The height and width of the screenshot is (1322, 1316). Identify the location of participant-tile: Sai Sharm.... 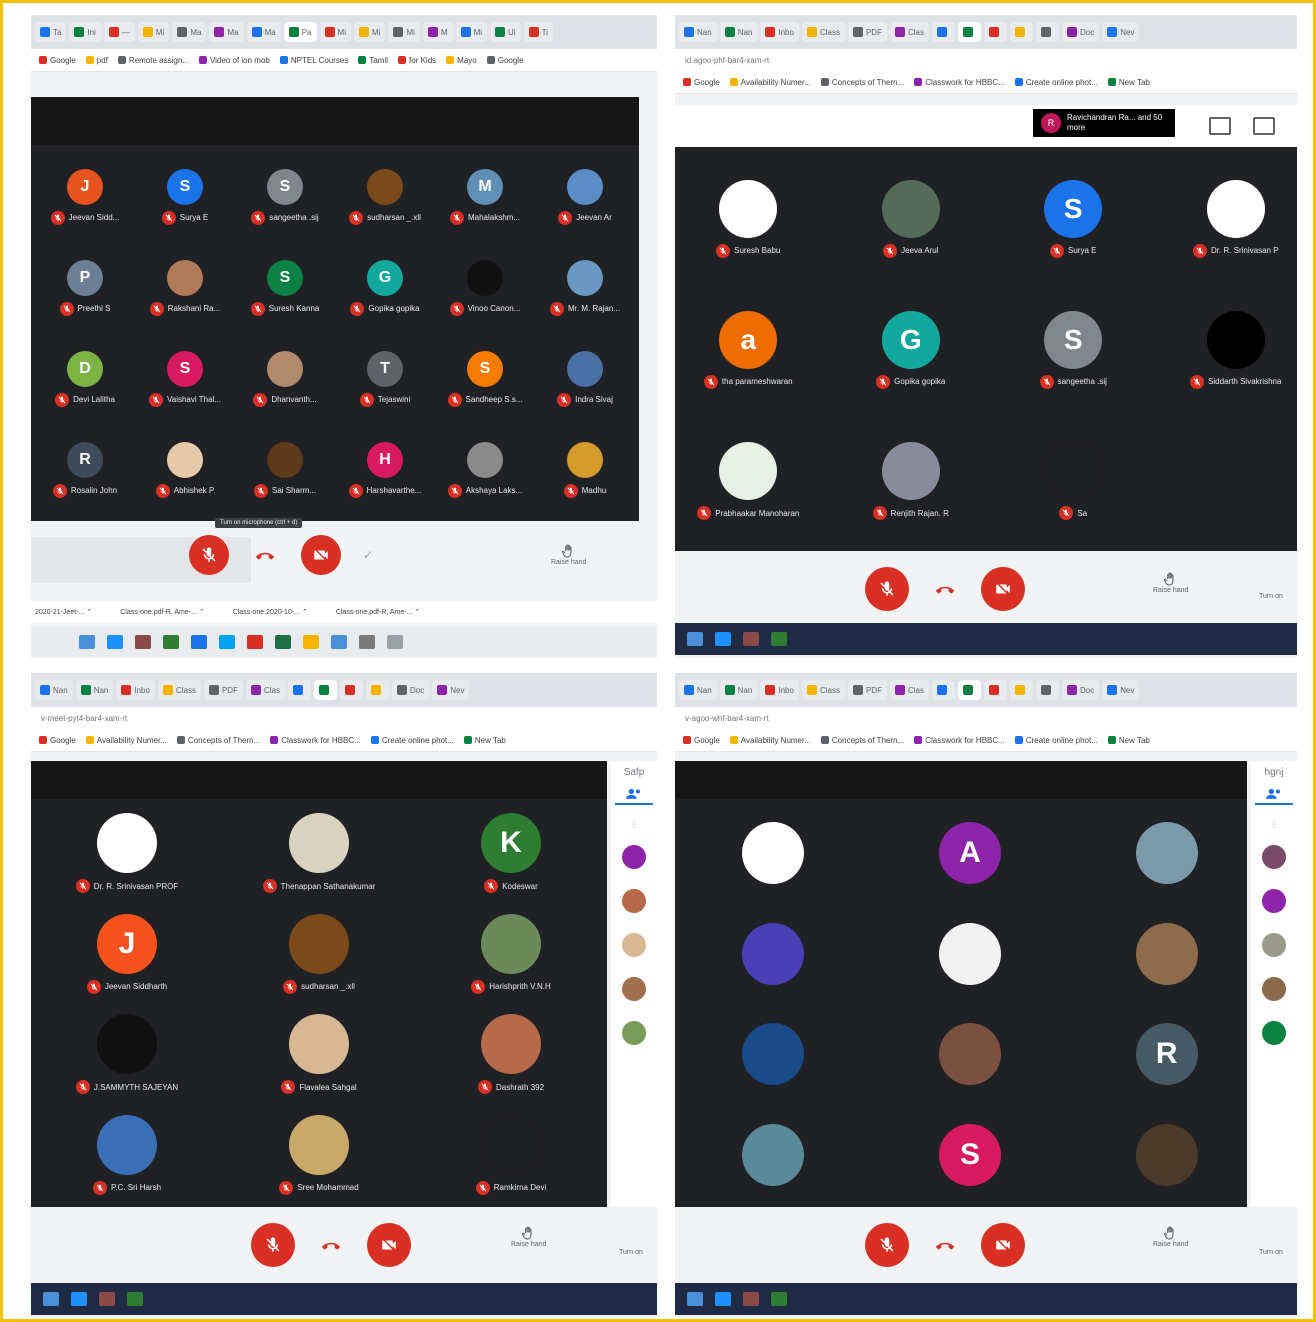
(285, 469).